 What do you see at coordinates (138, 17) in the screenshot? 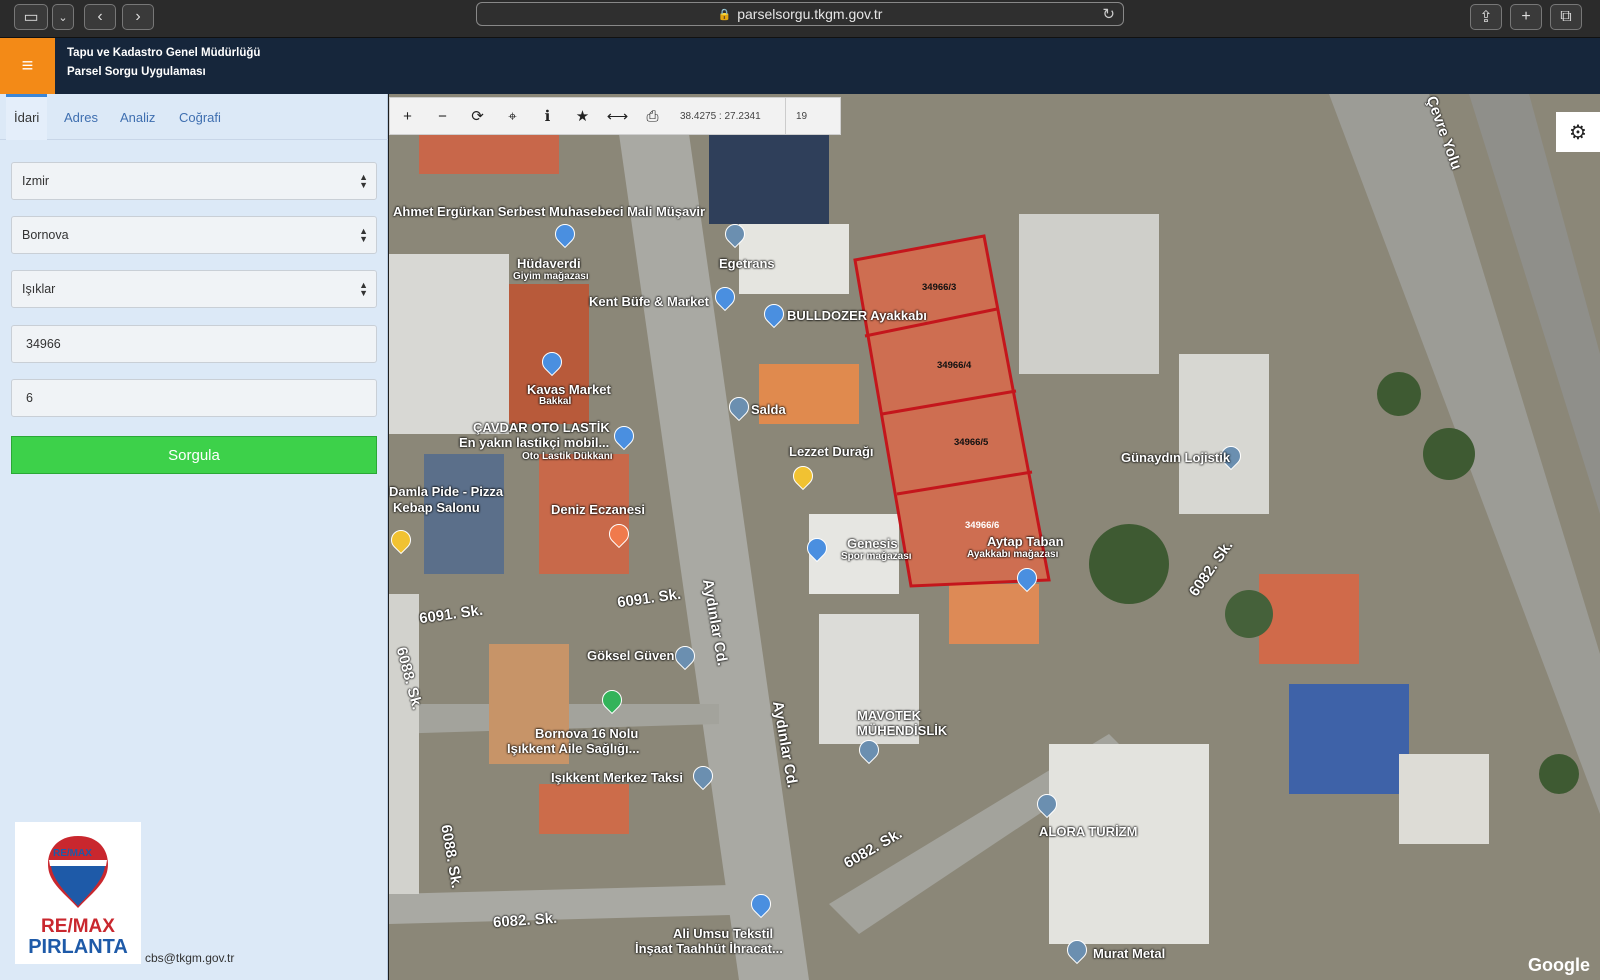
I see `forward-button: ›` at bounding box center [138, 17].